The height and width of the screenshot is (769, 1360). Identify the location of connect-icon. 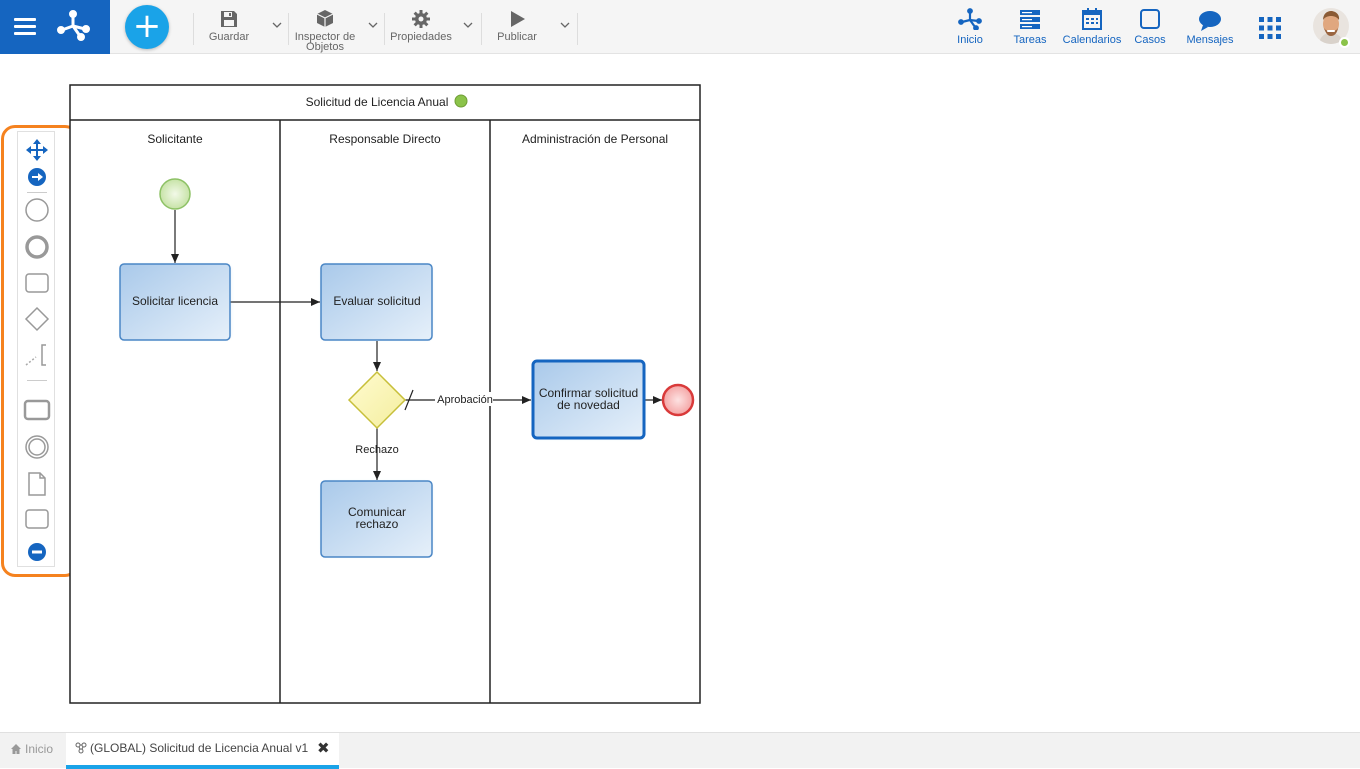
(37, 177).